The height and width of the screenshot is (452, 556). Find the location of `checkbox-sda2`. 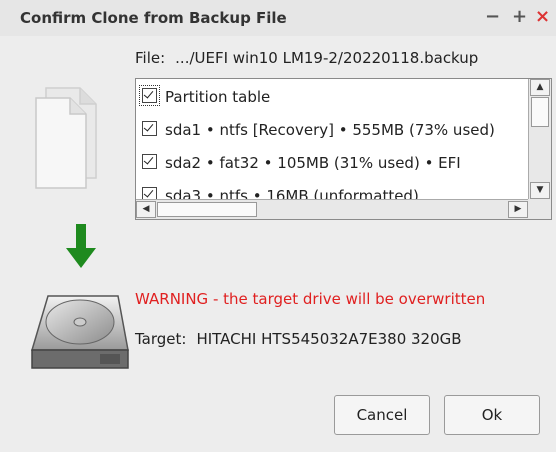

checkbox-sda2 is located at coordinates (149, 161).